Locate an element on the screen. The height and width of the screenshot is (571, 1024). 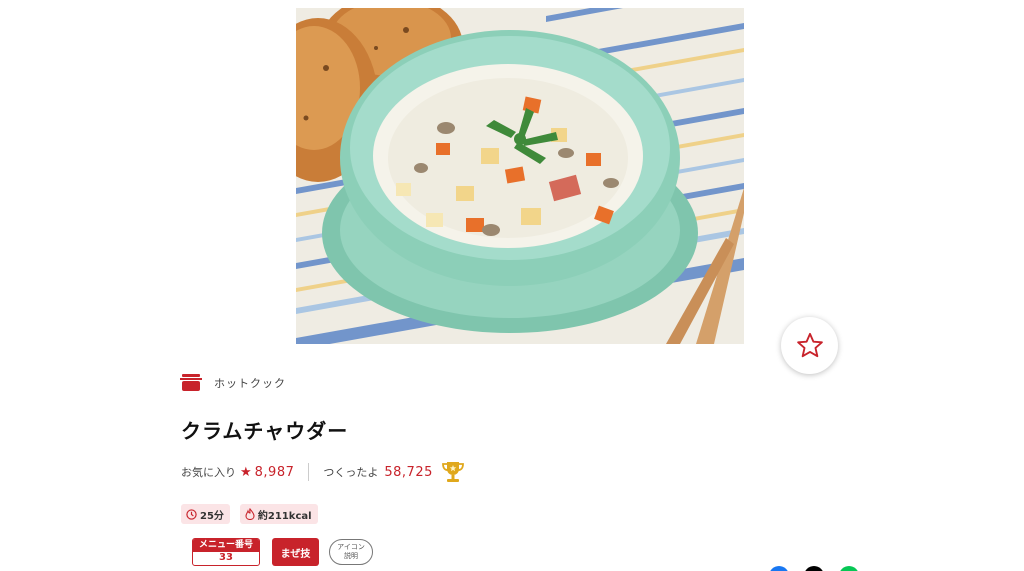
trophy-icon is located at coordinates (452, 472).